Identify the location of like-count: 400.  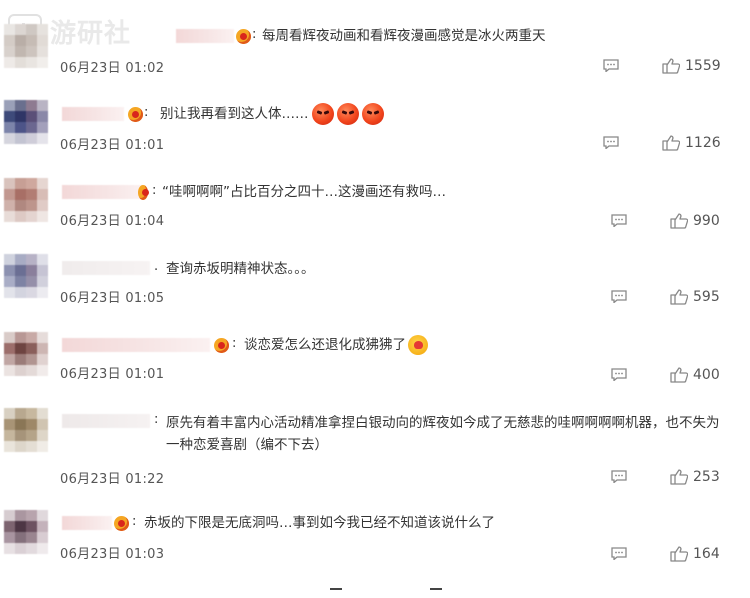
(706, 375).